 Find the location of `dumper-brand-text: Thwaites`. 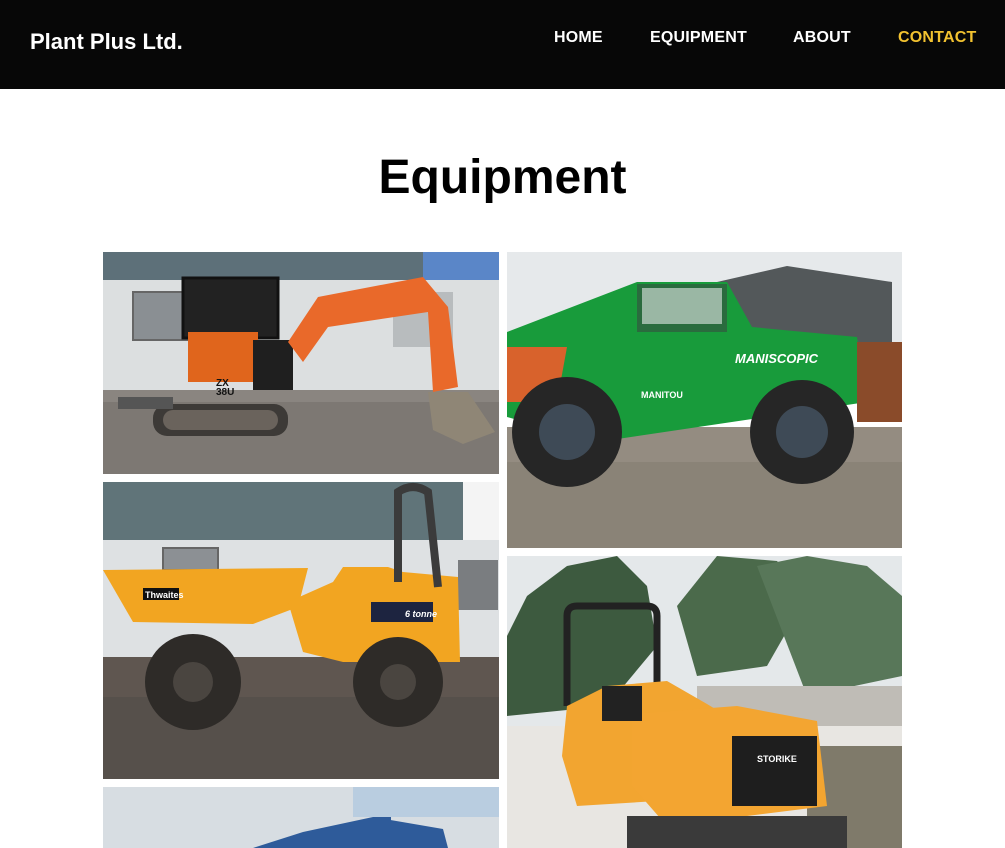

dumper-brand-text: Thwaites is located at coordinates (164, 595).